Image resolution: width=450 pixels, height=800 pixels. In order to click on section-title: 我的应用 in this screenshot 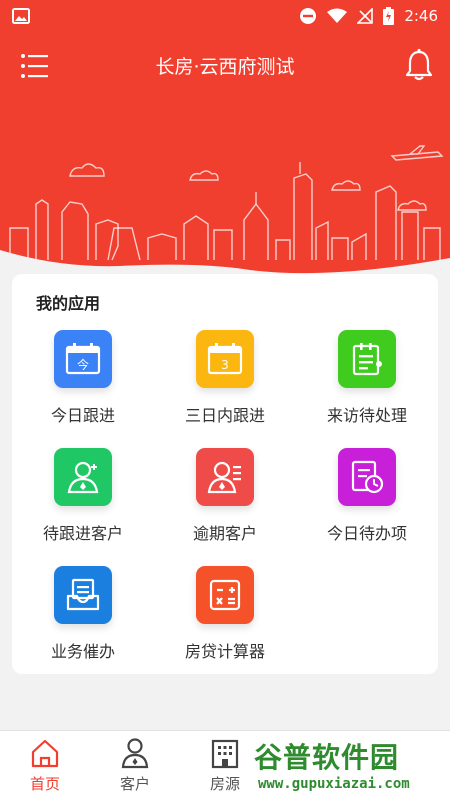, I will do `click(68, 303)`.